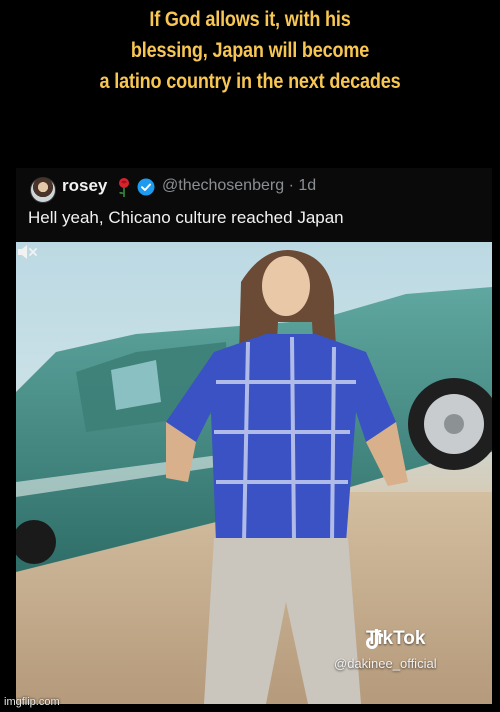 This screenshot has width=500, height=712. What do you see at coordinates (27, 252) in the screenshot?
I see `mute-icon` at bounding box center [27, 252].